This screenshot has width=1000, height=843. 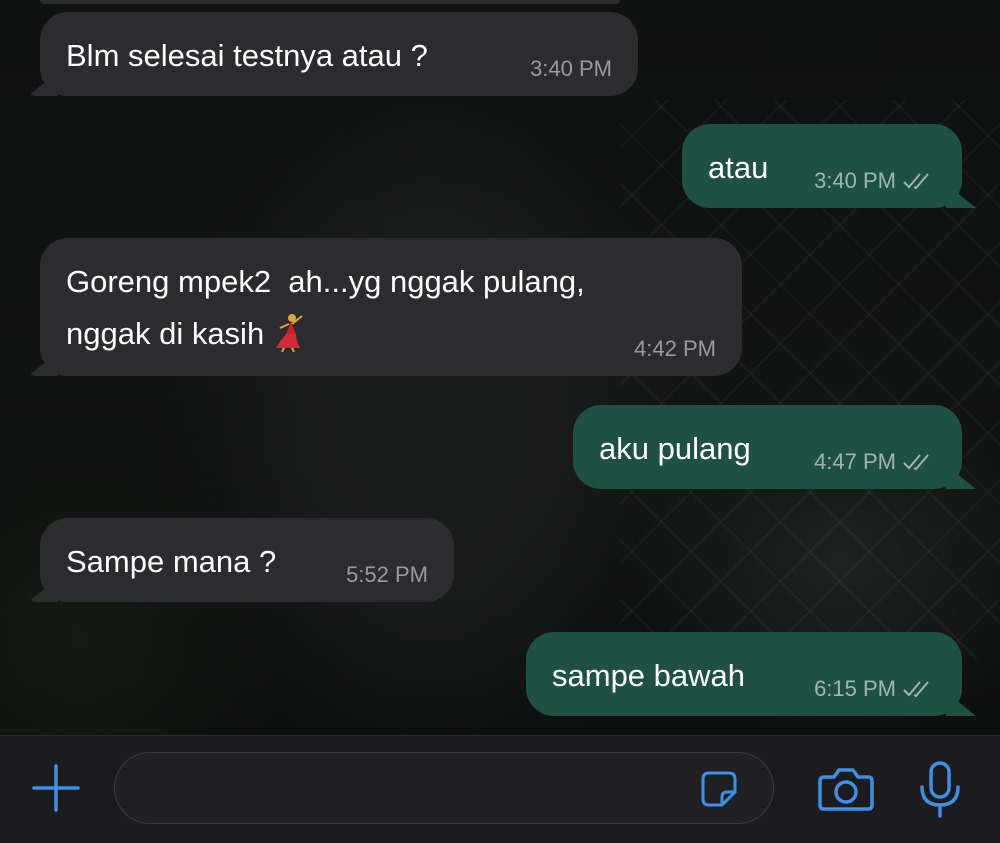 What do you see at coordinates (774, 447) in the screenshot?
I see `message-bubble-outgoing: aku pulang 4:47 PM` at bounding box center [774, 447].